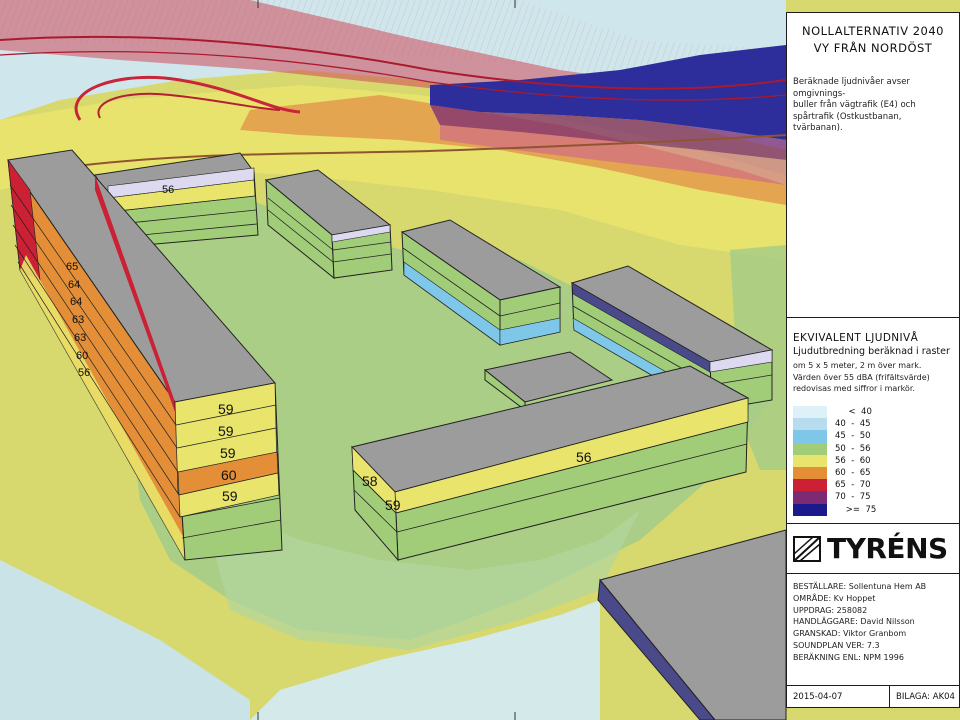  Describe the element at coordinates (854, 388) in the screenshot. I see `note-line3: redovisas med siffror i markör.` at that location.